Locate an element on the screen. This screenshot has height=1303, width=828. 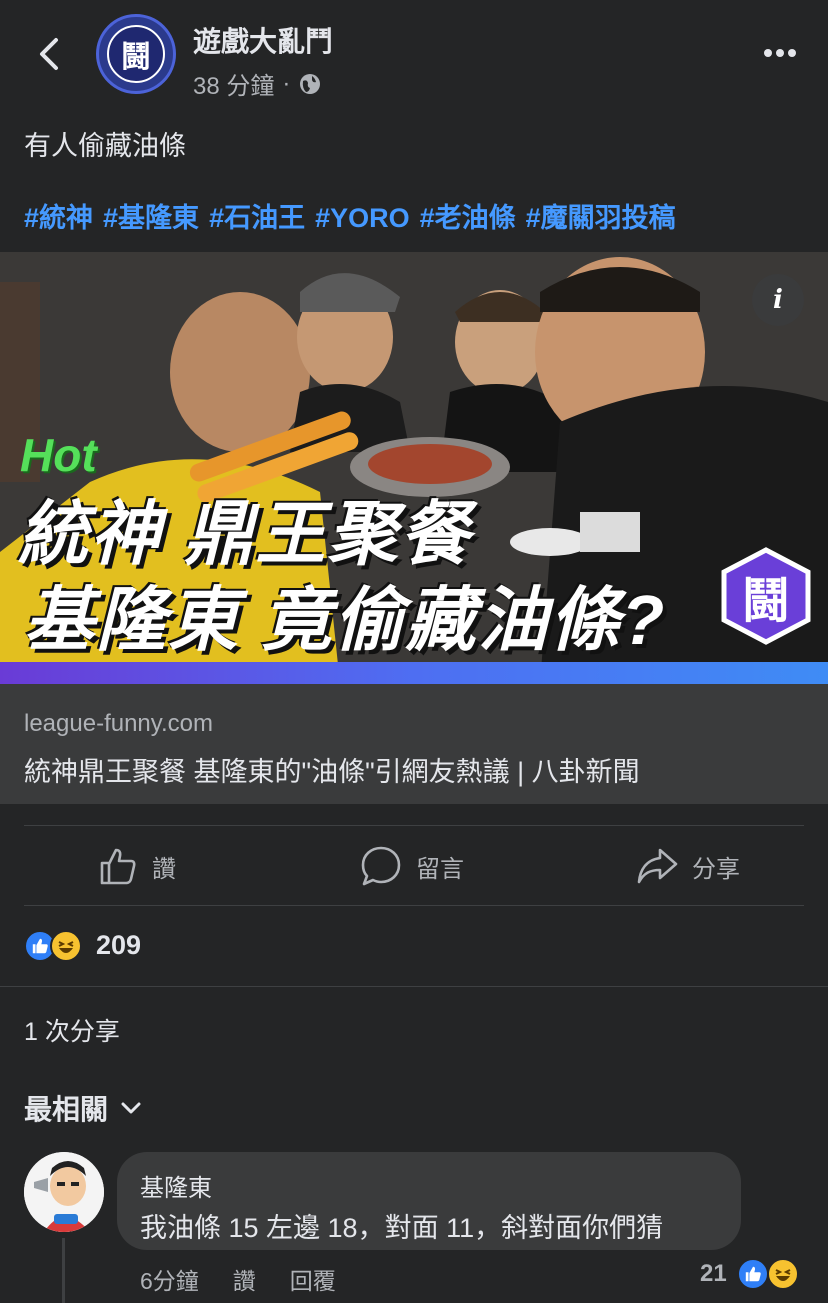
page-avatar-glyph: 鬪 is located at coordinates (136, 54).